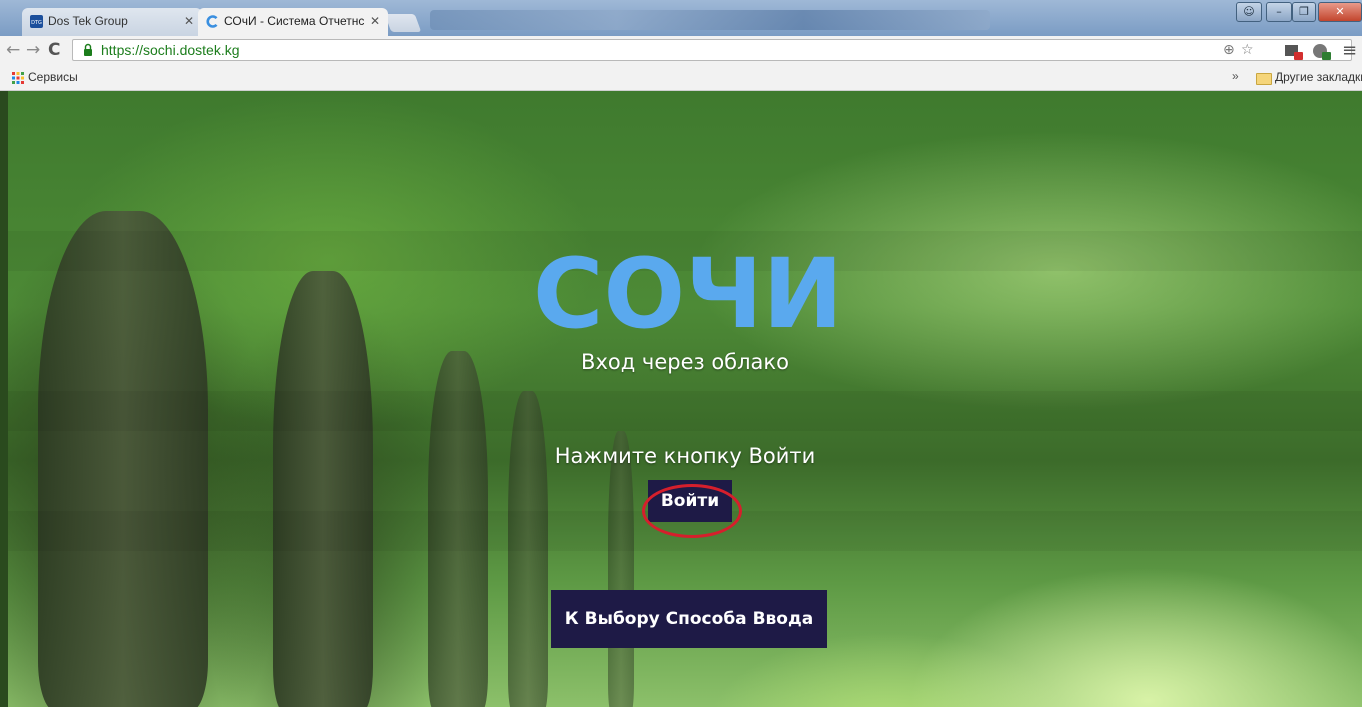 The width and height of the screenshot is (1362, 707). I want to click on apps-grid-icon, so click(18, 78).